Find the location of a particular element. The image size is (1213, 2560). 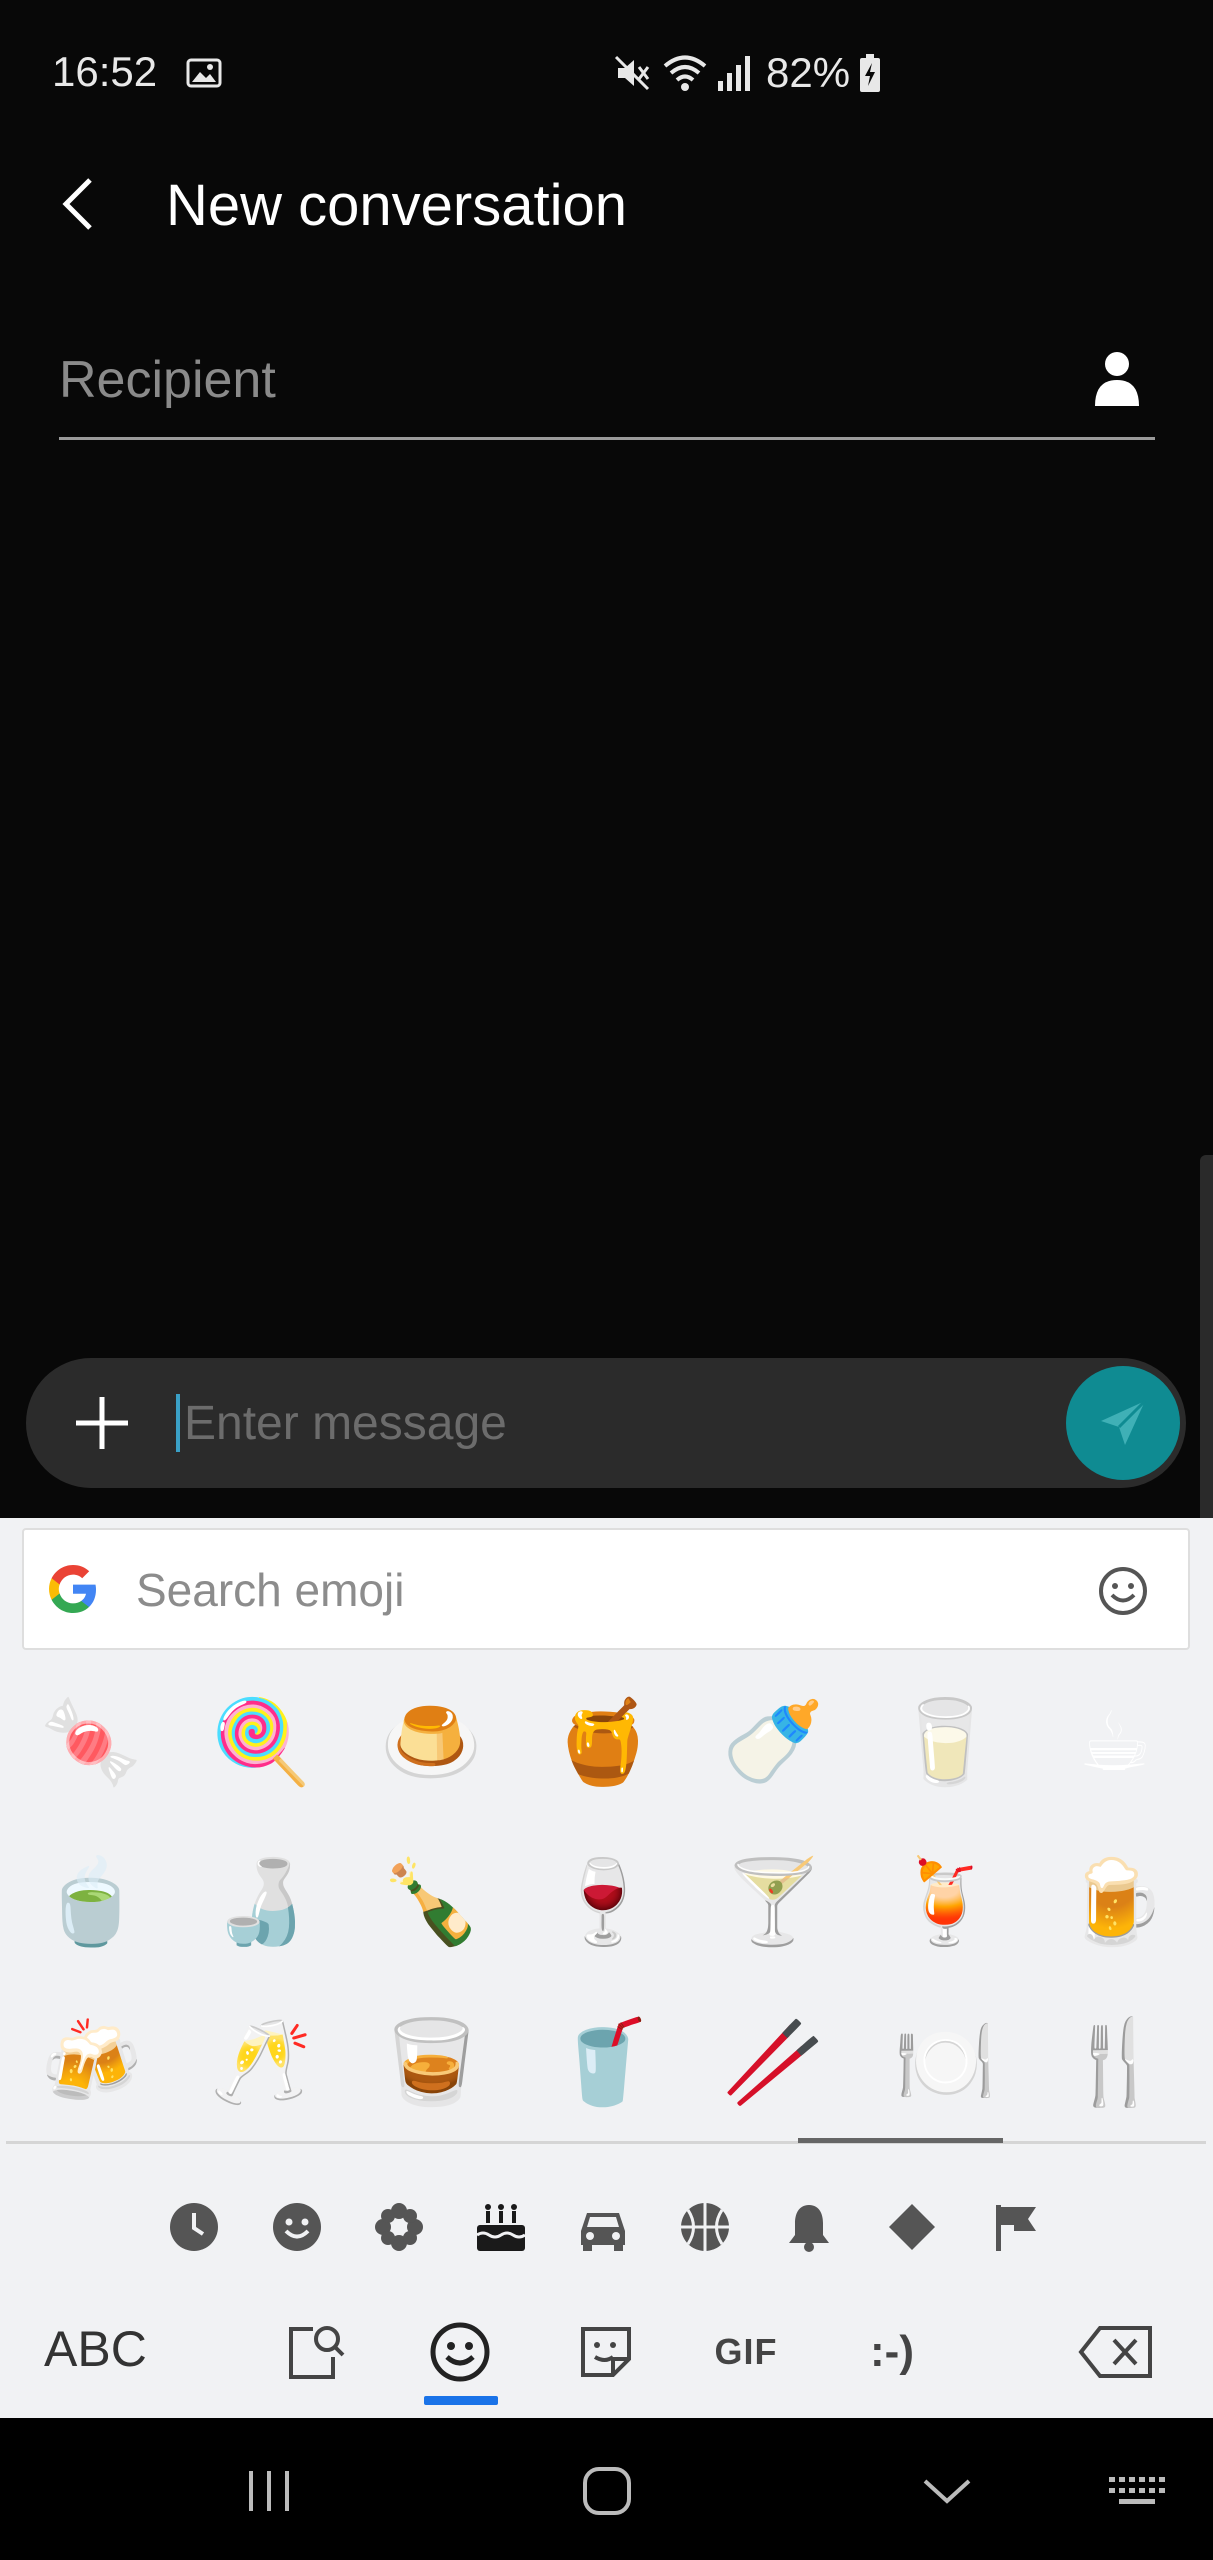

clipboard-search-icon is located at coordinates (317, 2352).